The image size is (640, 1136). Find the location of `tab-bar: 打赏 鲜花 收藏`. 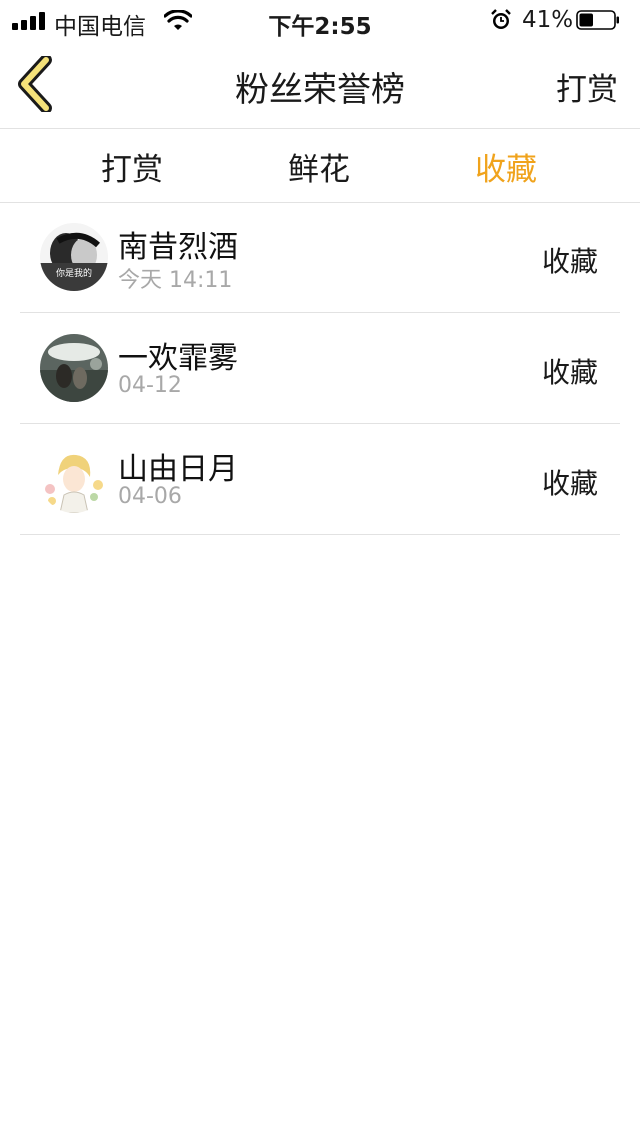

tab-bar: 打赏 鲜花 收藏 is located at coordinates (320, 165).